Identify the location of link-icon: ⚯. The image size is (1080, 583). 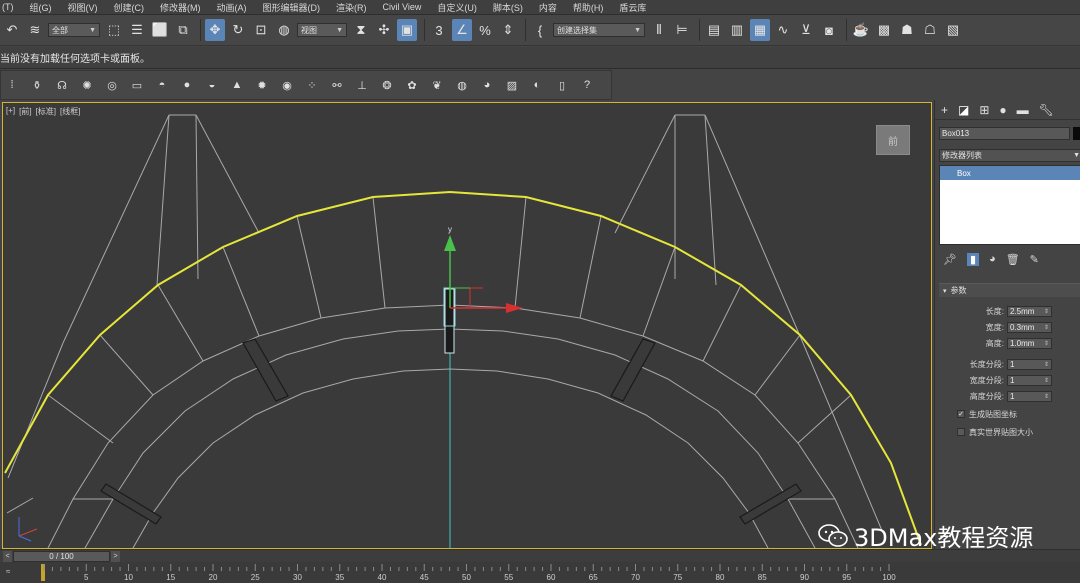
(337, 85).